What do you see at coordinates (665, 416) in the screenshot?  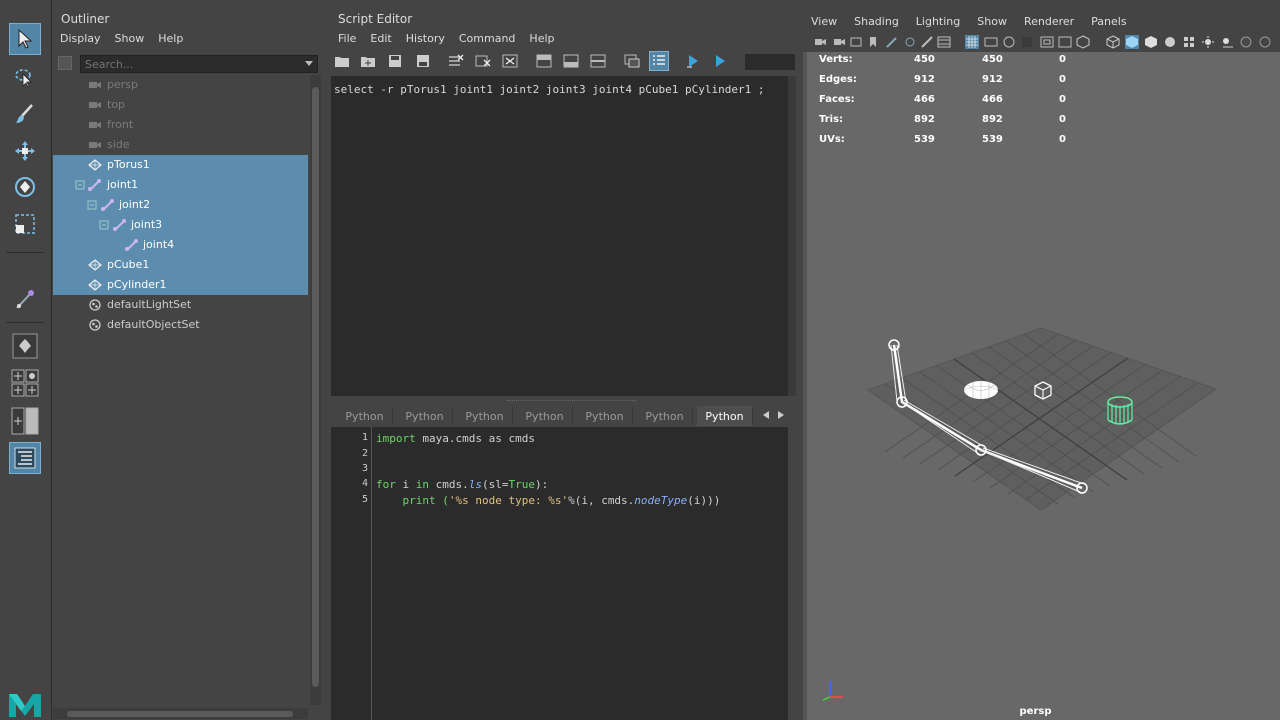 I see `tab-python-6: Python` at bounding box center [665, 416].